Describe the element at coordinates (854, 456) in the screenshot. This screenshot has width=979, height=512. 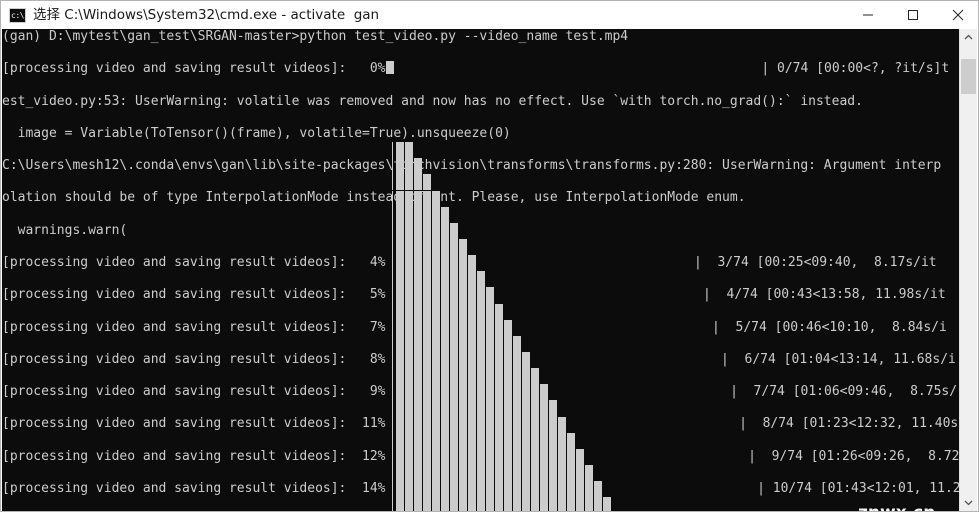
I see `progress-stats: | 9/74 [01:26<09:26, 8.72s` at that location.